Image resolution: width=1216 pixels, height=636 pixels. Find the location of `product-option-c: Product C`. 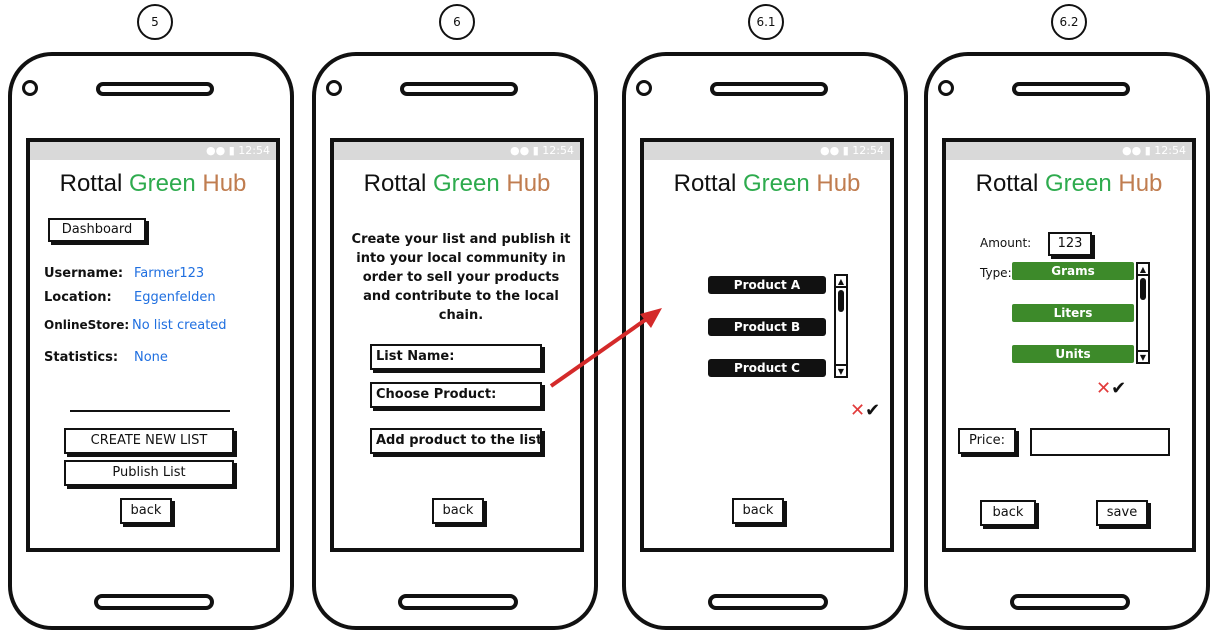

product-option-c: Product C is located at coordinates (767, 368).